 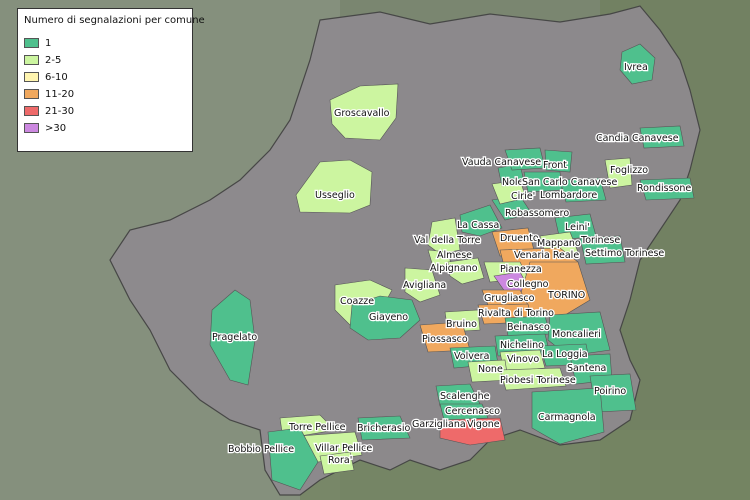 I want to click on label-almese: Almese, so click(x=454, y=255).